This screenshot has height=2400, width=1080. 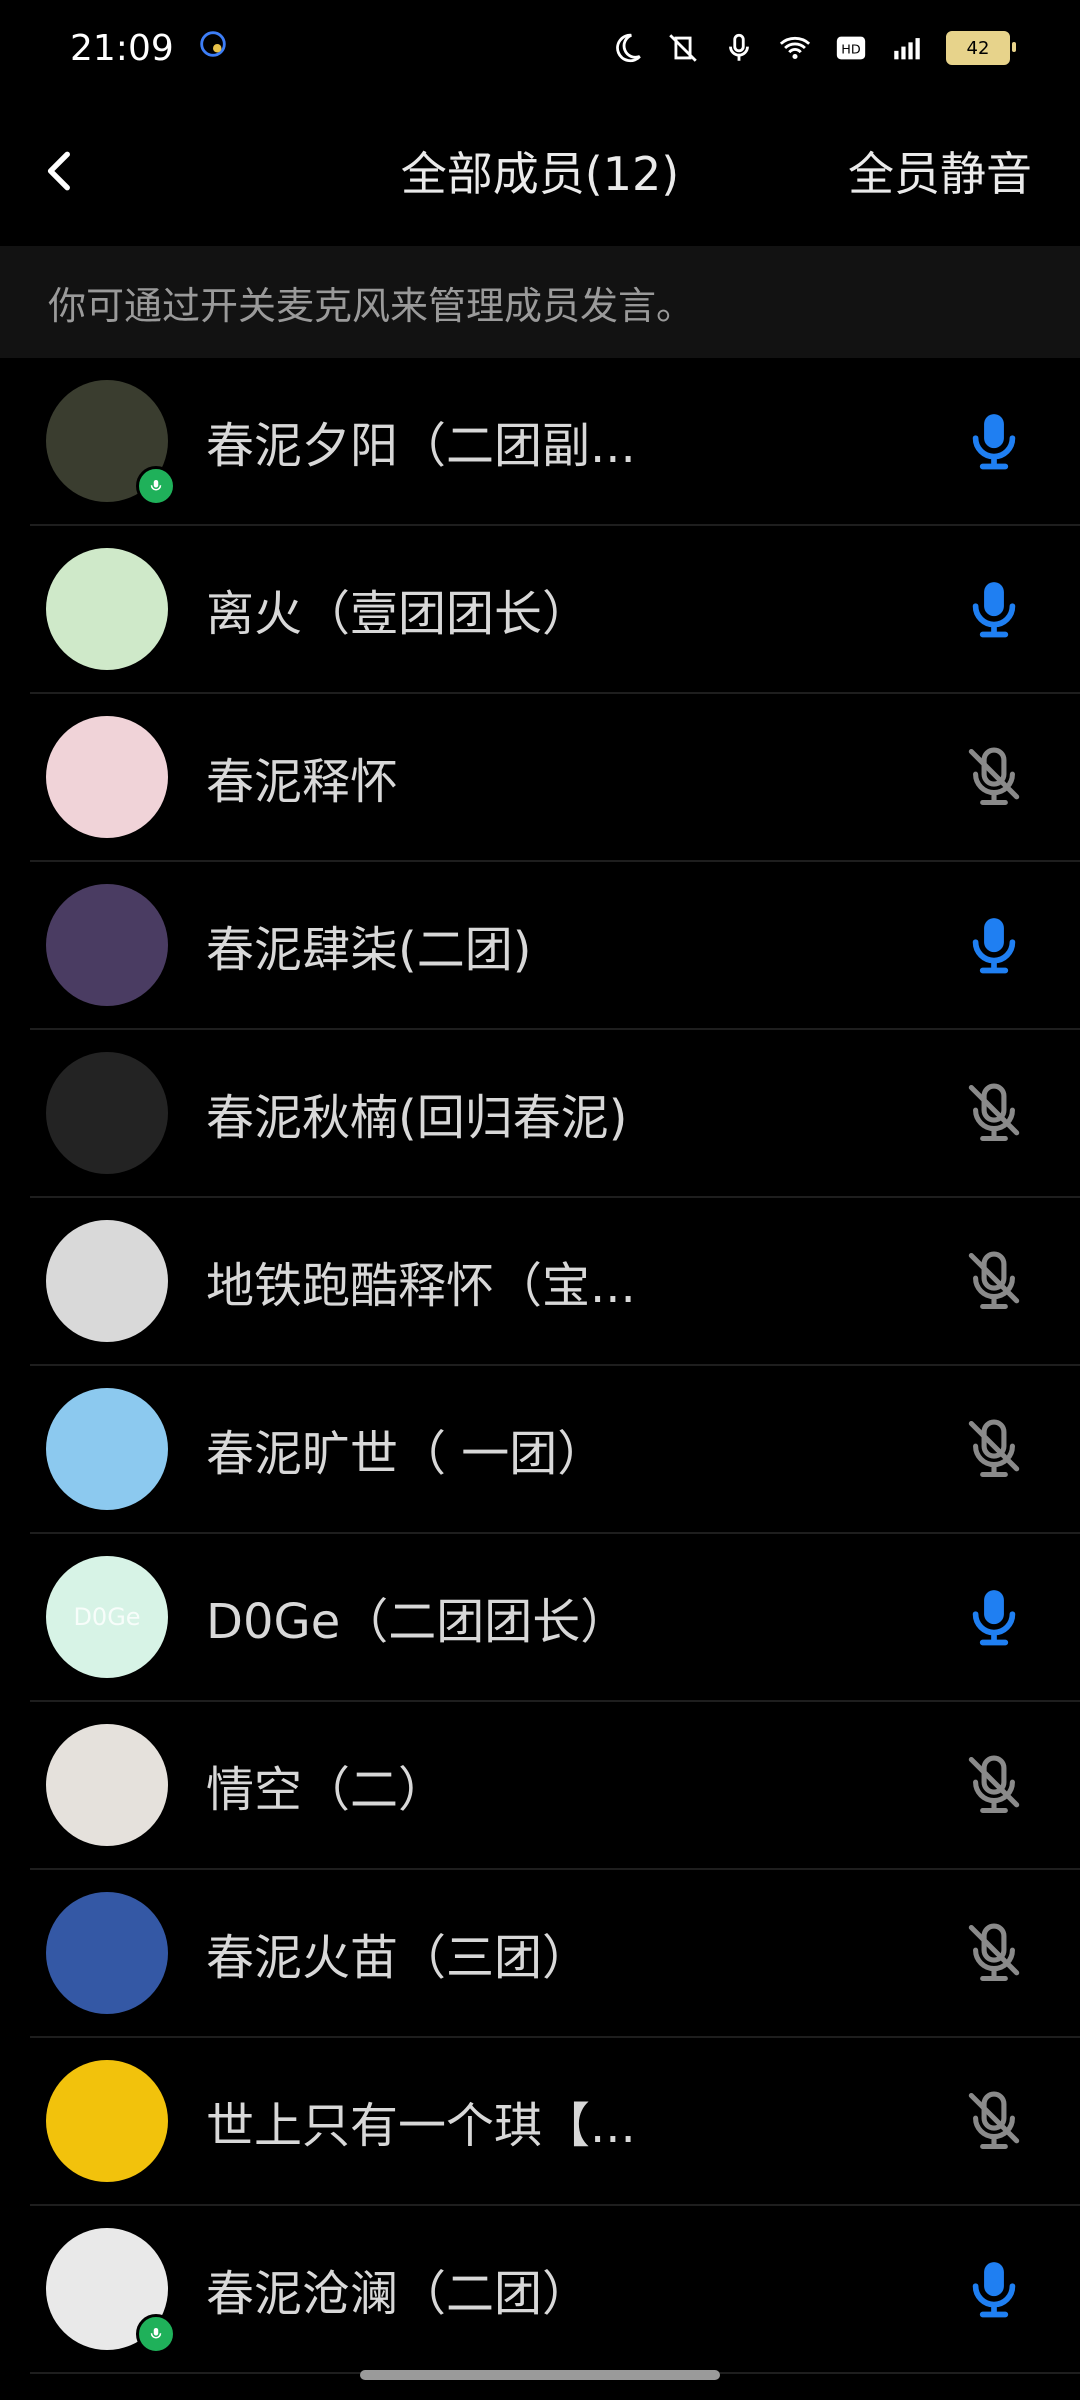 What do you see at coordinates (326, 1790) in the screenshot?
I see `member-name: 情空（二）` at bounding box center [326, 1790].